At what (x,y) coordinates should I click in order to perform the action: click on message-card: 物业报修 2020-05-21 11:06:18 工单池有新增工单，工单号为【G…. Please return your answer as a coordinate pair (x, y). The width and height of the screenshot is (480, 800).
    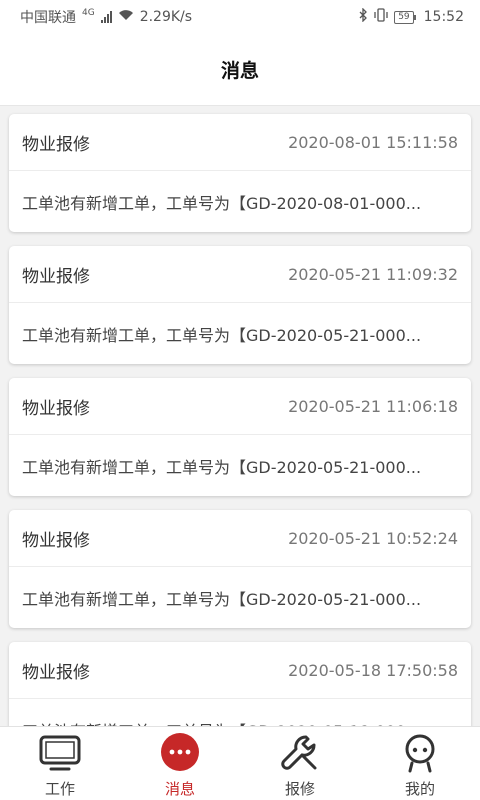
    Looking at the image, I should click on (240, 437).